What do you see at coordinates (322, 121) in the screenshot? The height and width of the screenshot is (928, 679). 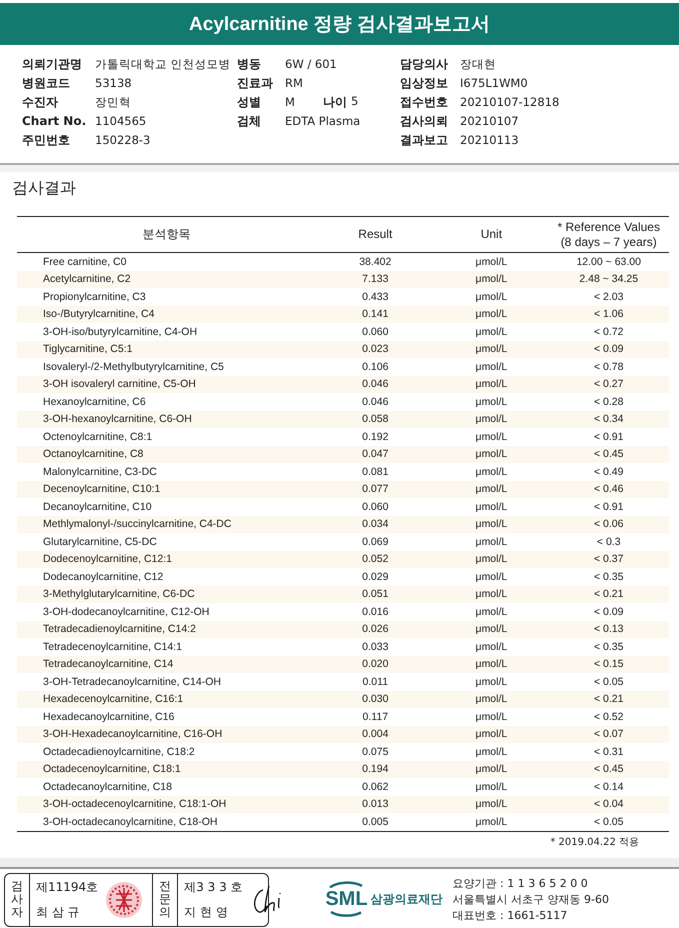 I see `field-value: EDTA Plasma` at bounding box center [322, 121].